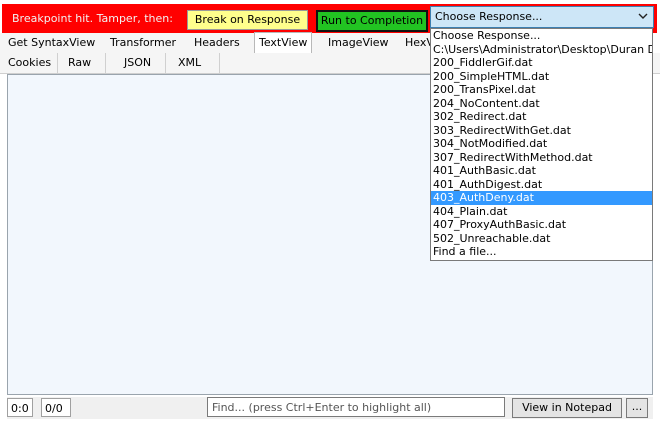 The width and height of the screenshot is (660, 426). Describe the element at coordinates (567, 408) in the screenshot. I see `view-in-notepad-button: View in Notepad` at that location.